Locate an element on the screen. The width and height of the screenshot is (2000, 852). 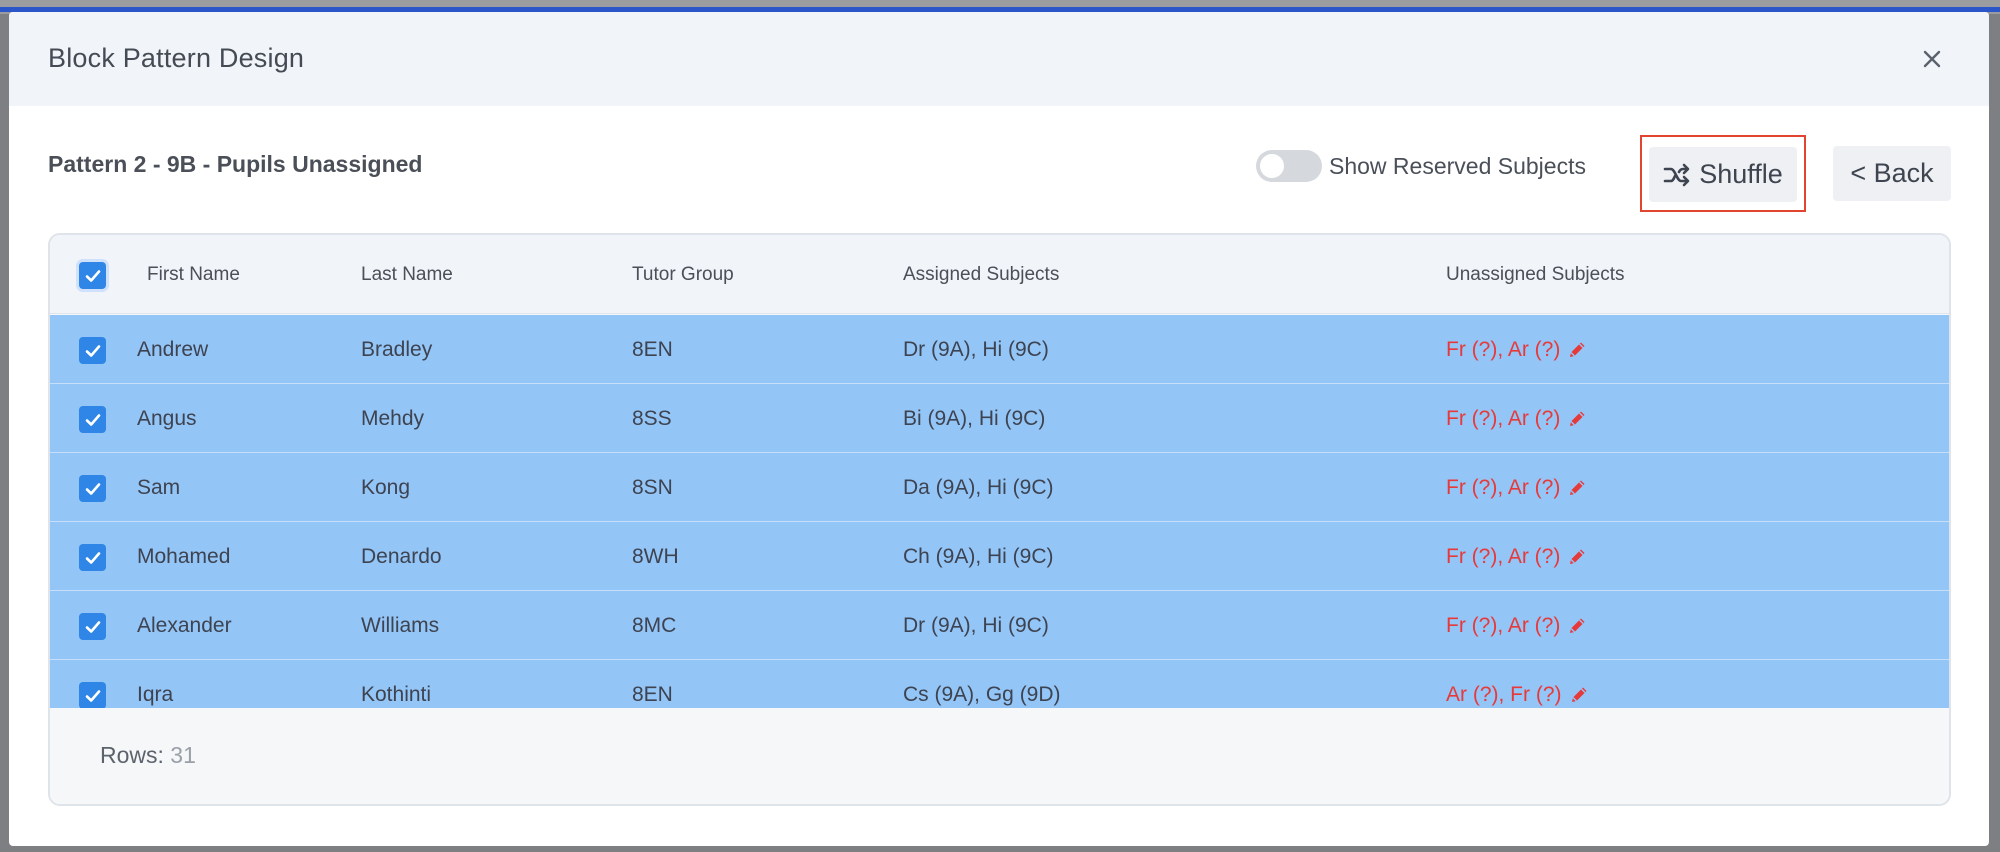
cell-tutor-group: 8SN is located at coordinates (652, 487).